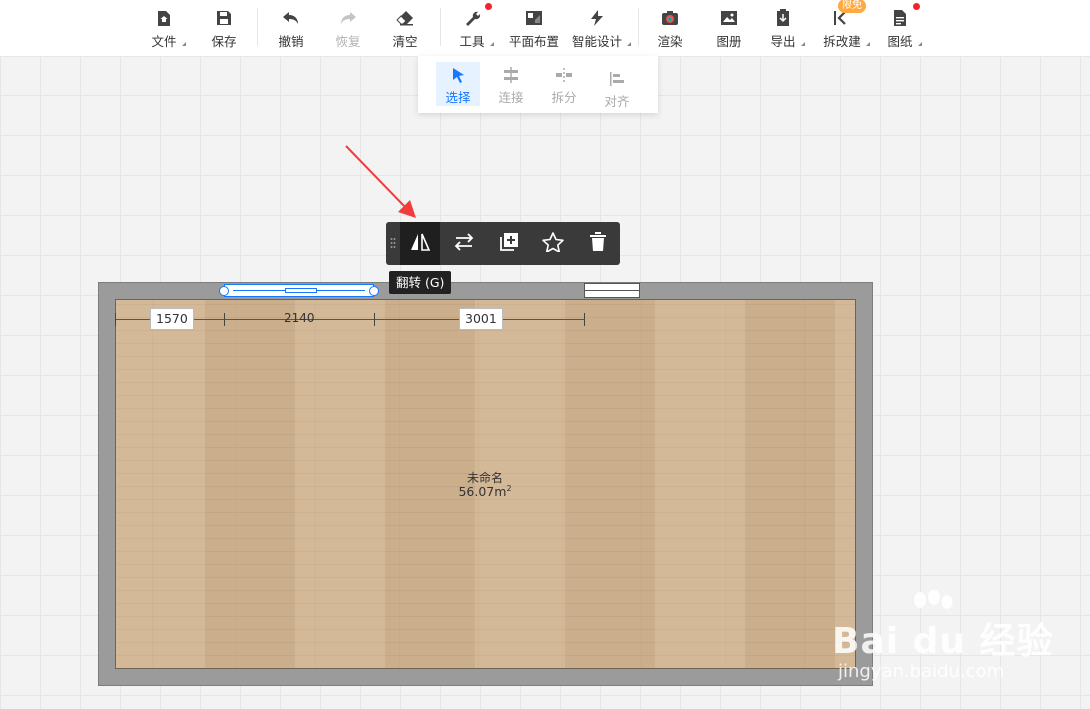 This screenshot has width=1090, height=709. Describe the element at coordinates (172, 319) in the screenshot. I see `dimension-label-1: 1570` at that location.